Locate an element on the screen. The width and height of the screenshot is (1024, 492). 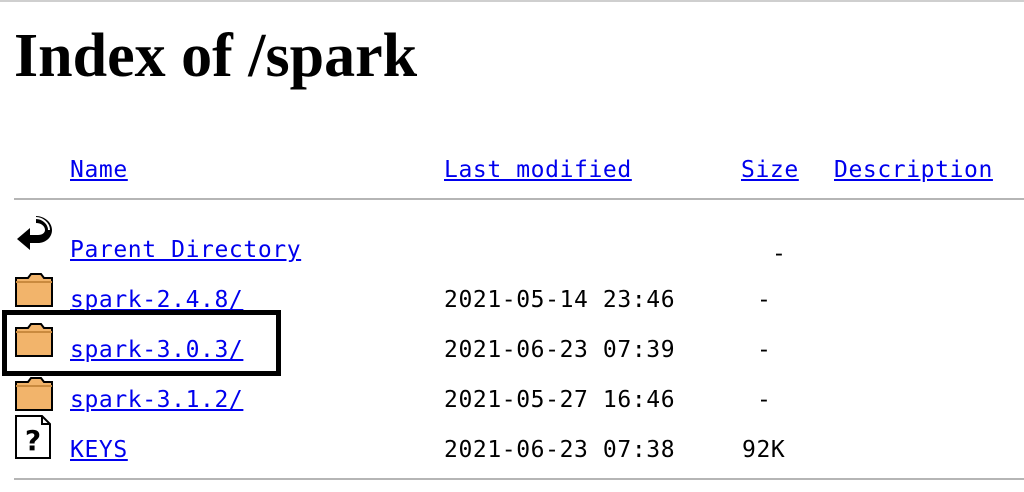
keys-file-link: KEYS is located at coordinates (99, 450).